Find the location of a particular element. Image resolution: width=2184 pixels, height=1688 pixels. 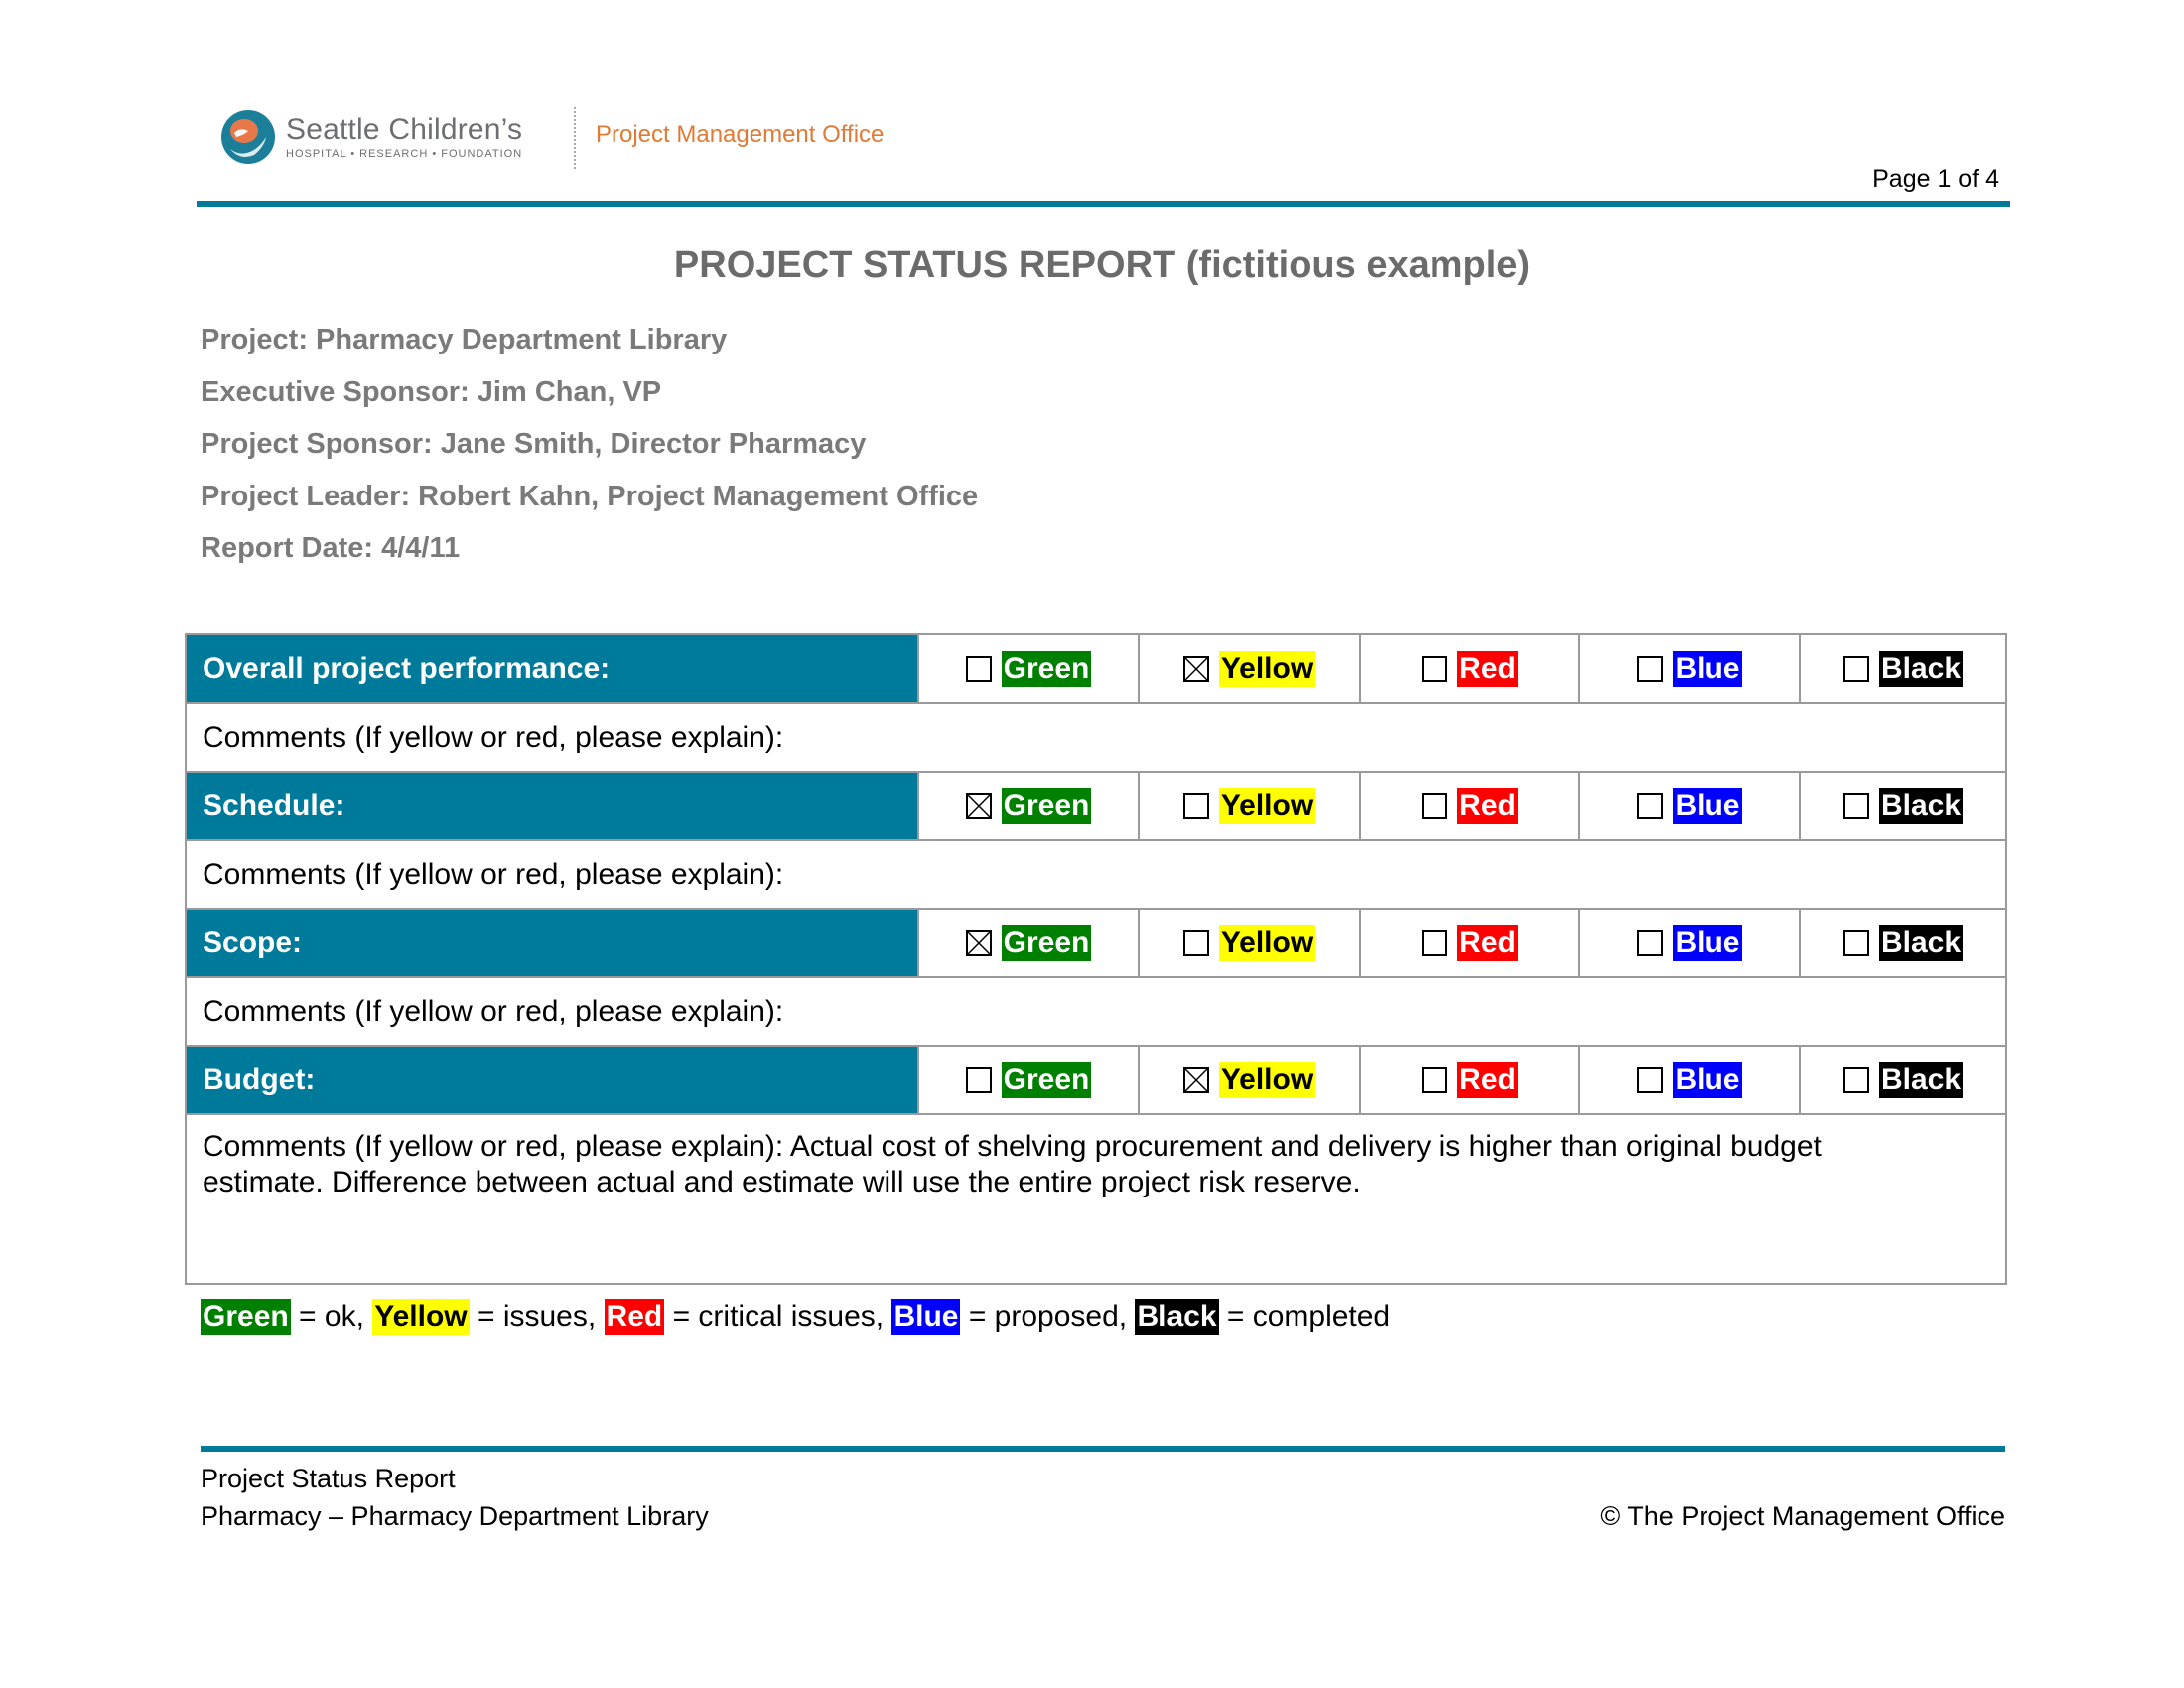

legend-chip-red: Red is located at coordinates (634, 1317).